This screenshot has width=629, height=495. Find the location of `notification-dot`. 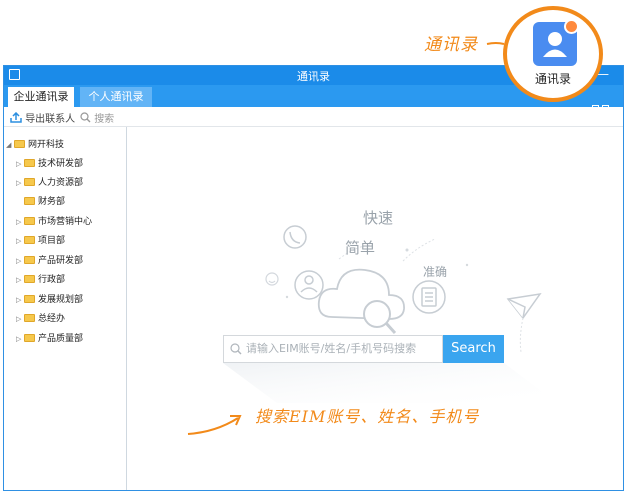

notification-dot is located at coordinates (571, 26).